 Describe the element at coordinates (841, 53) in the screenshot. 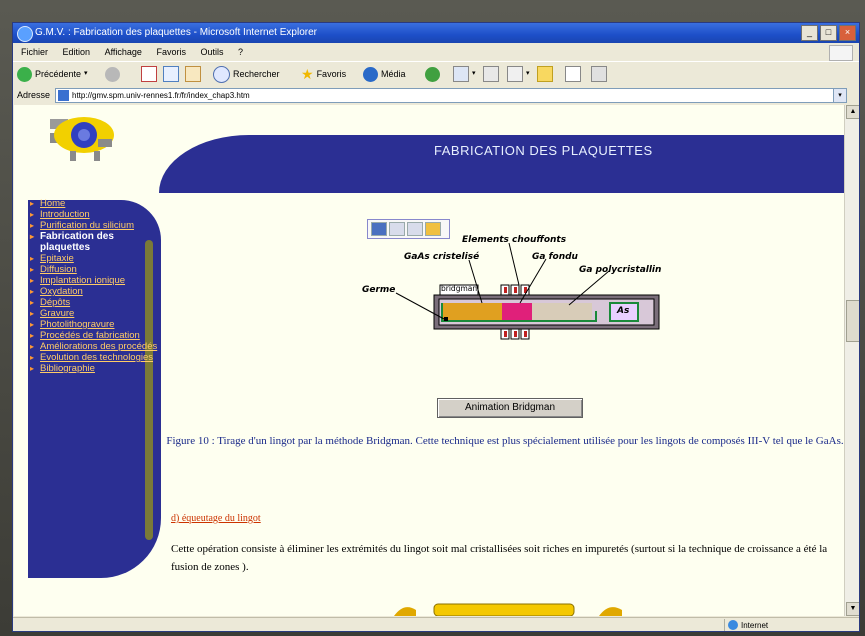

I see `windows-logo-icon` at that location.